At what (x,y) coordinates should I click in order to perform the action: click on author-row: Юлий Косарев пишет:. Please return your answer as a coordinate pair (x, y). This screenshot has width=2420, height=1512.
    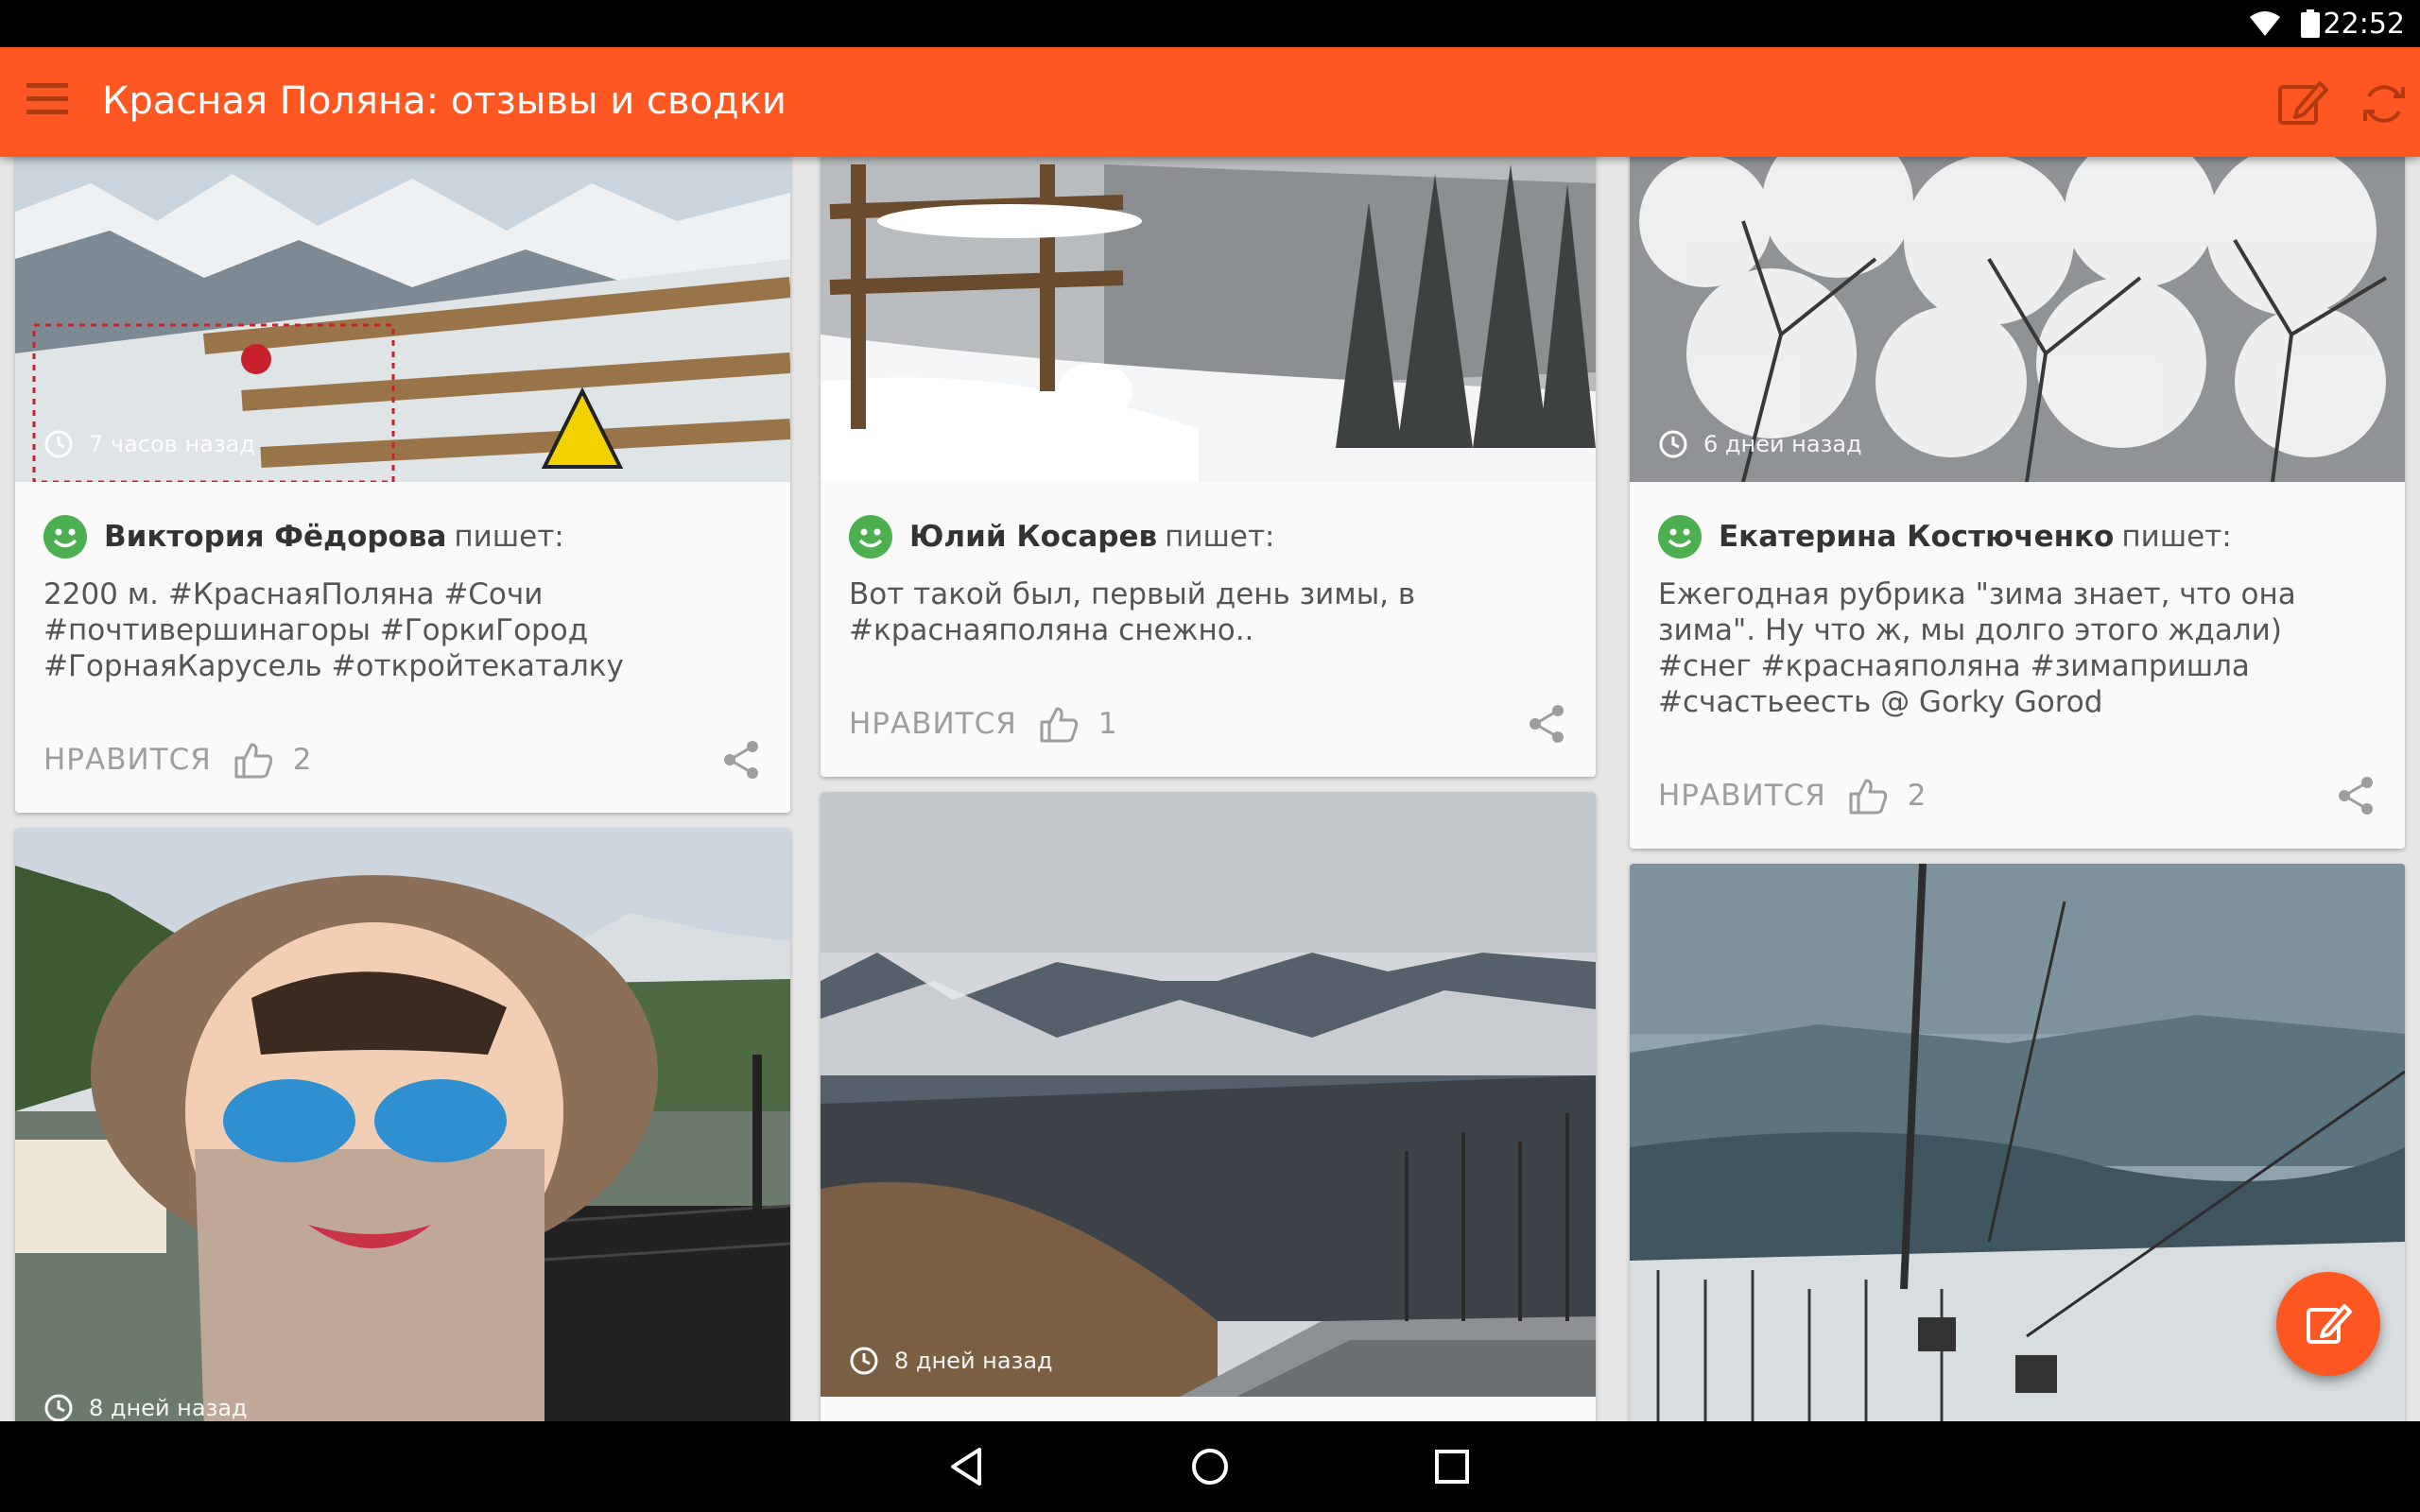
    Looking at the image, I should click on (1208, 536).